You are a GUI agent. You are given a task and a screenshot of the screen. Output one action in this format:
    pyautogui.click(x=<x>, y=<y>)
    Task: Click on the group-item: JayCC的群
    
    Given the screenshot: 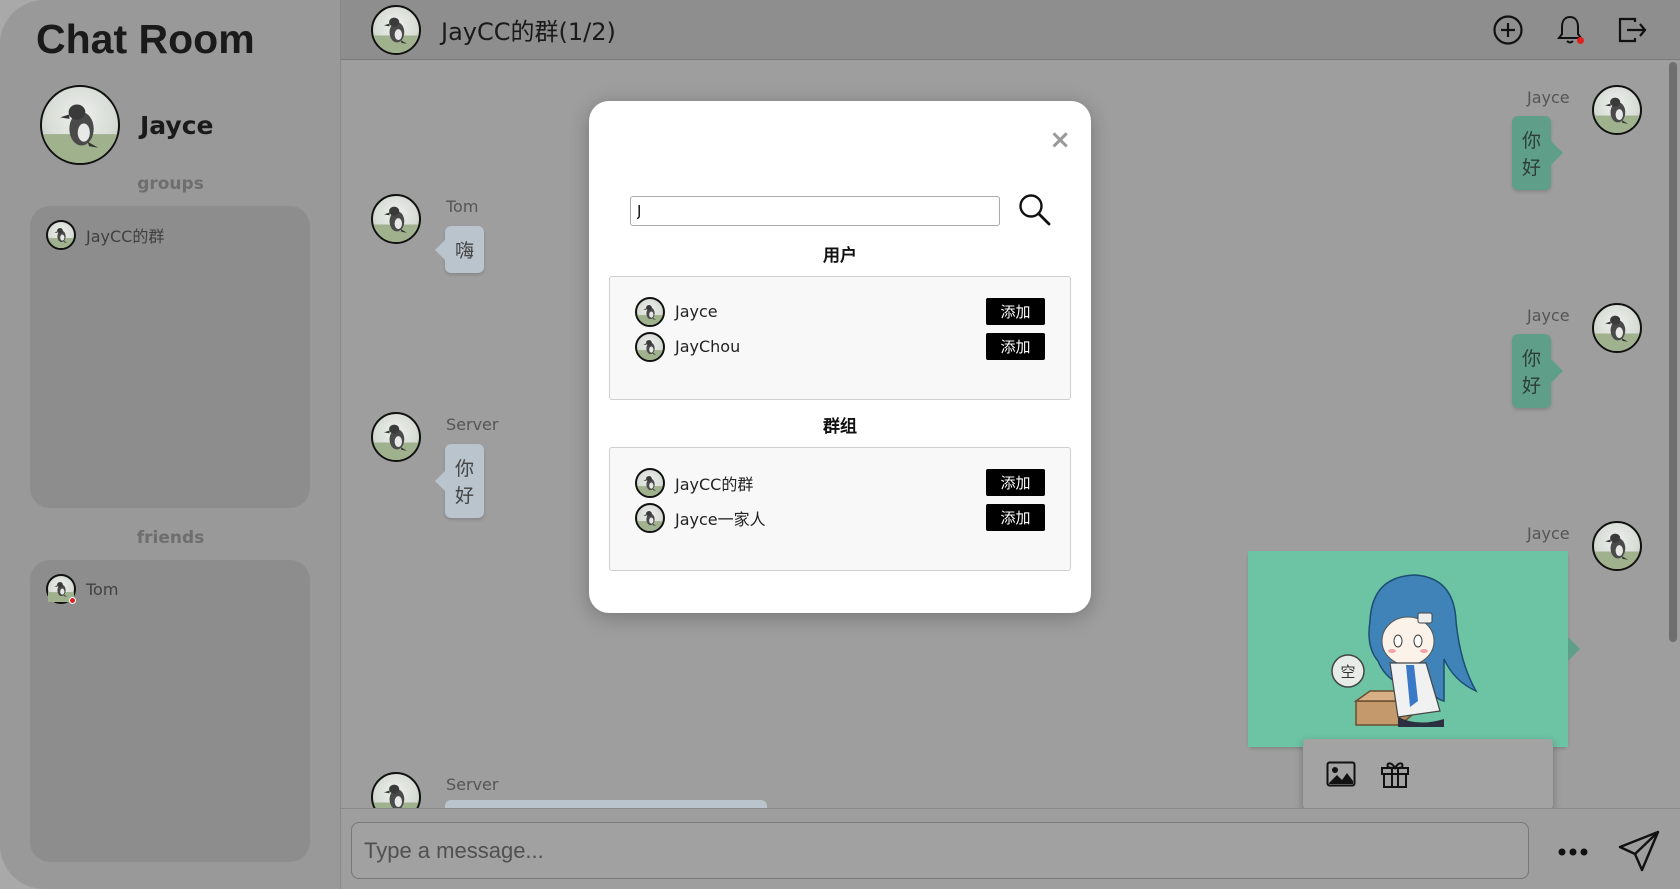 What is the action you would take?
    pyautogui.click(x=170, y=235)
    